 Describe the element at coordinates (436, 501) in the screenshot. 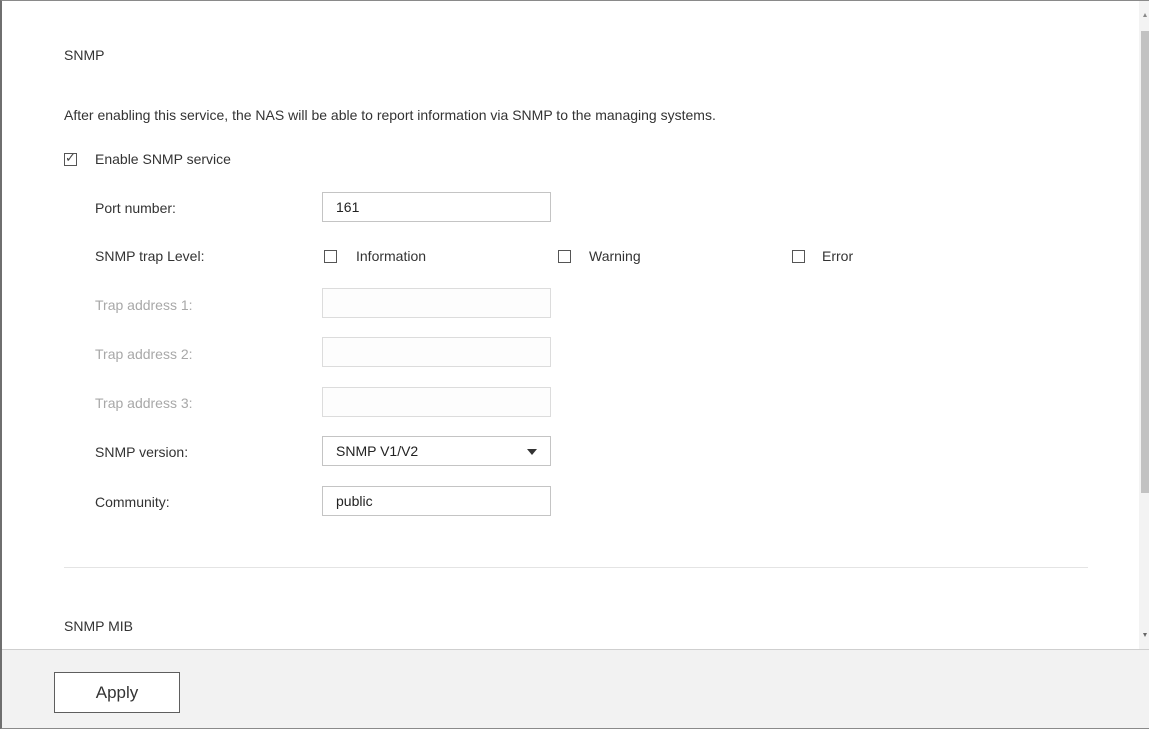

I see `community-input: public` at that location.